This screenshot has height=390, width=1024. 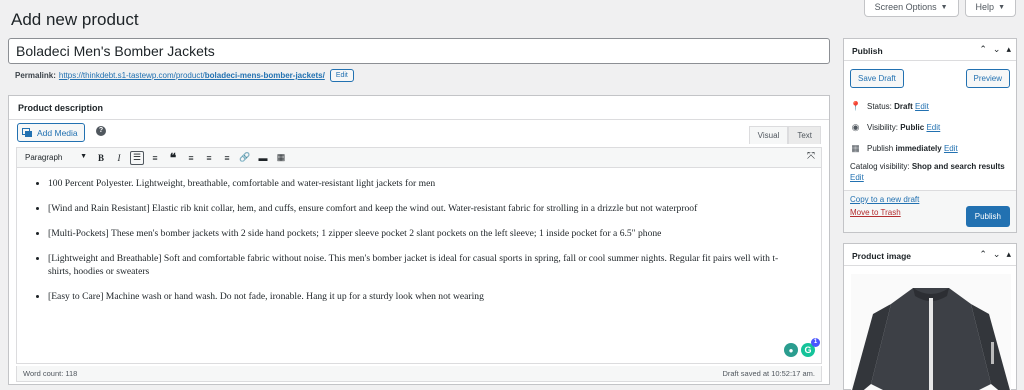 I want to click on format-select-value: Paragraph, so click(x=44, y=157).